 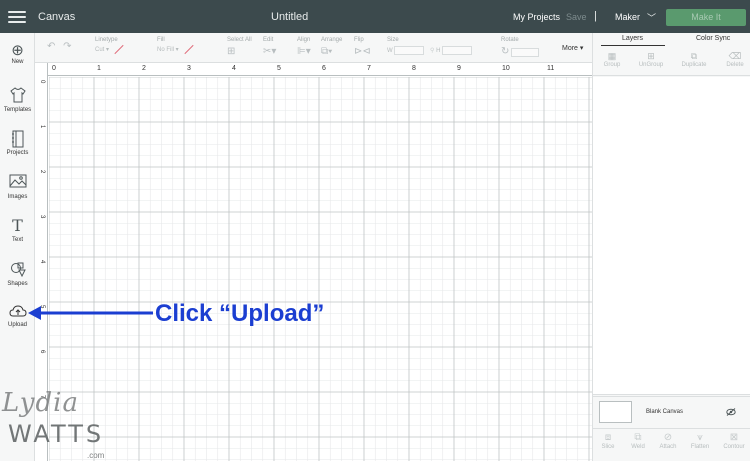 What do you see at coordinates (665, 412) in the screenshot?
I see `blank-canvas-label: Blank Canvas` at bounding box center [665, 412].